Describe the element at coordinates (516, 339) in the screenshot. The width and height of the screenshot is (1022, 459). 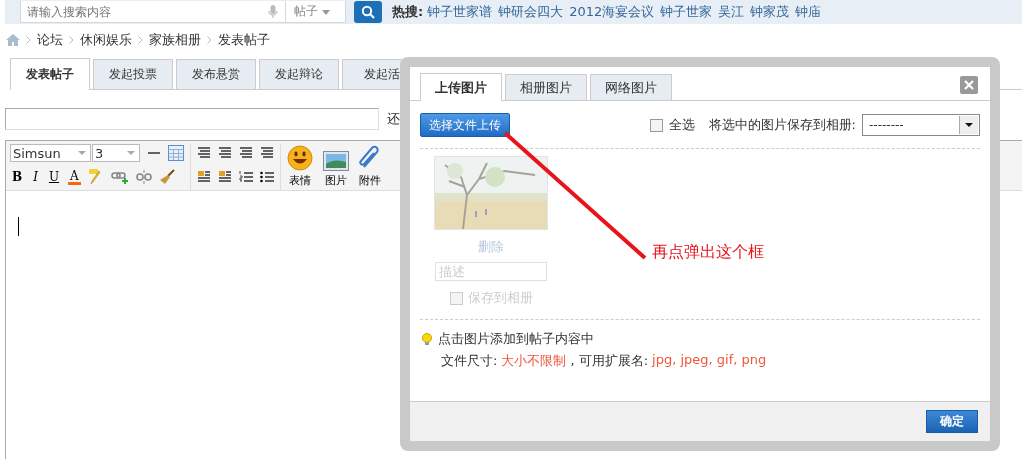
I see `hint-text: 点击图片添加到帖子内容中` at that location.